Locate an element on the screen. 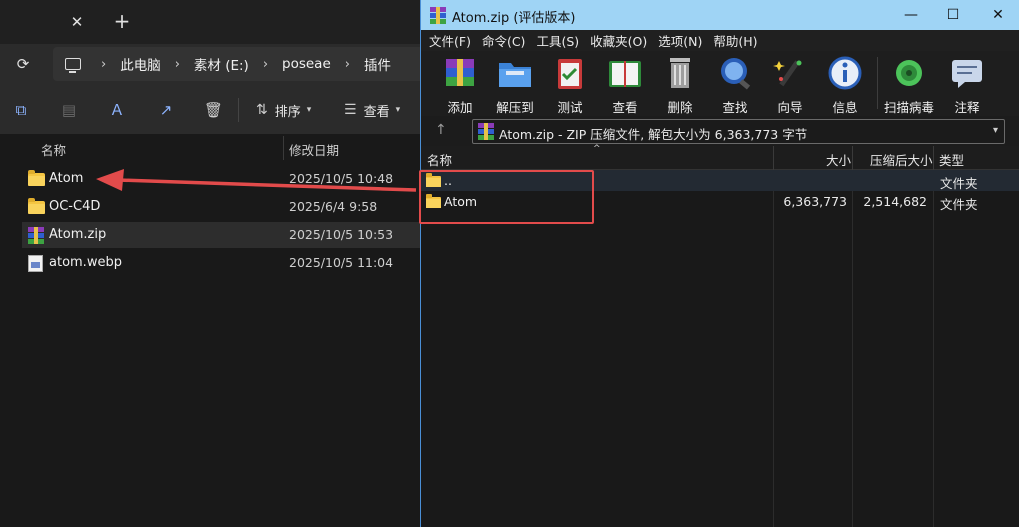 This screenshot has height=527, width=1019. menu-file: 文件(F) is located at coordinates (450, 40).